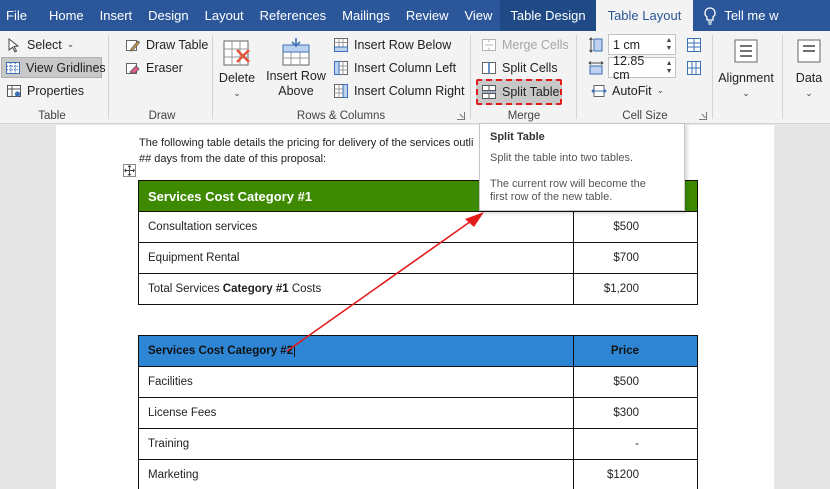  What do you see at coordinates (746, 69) in the screenshot?
I see `alignment-button: Alignment ⌄` at bounding box center [746, 69].